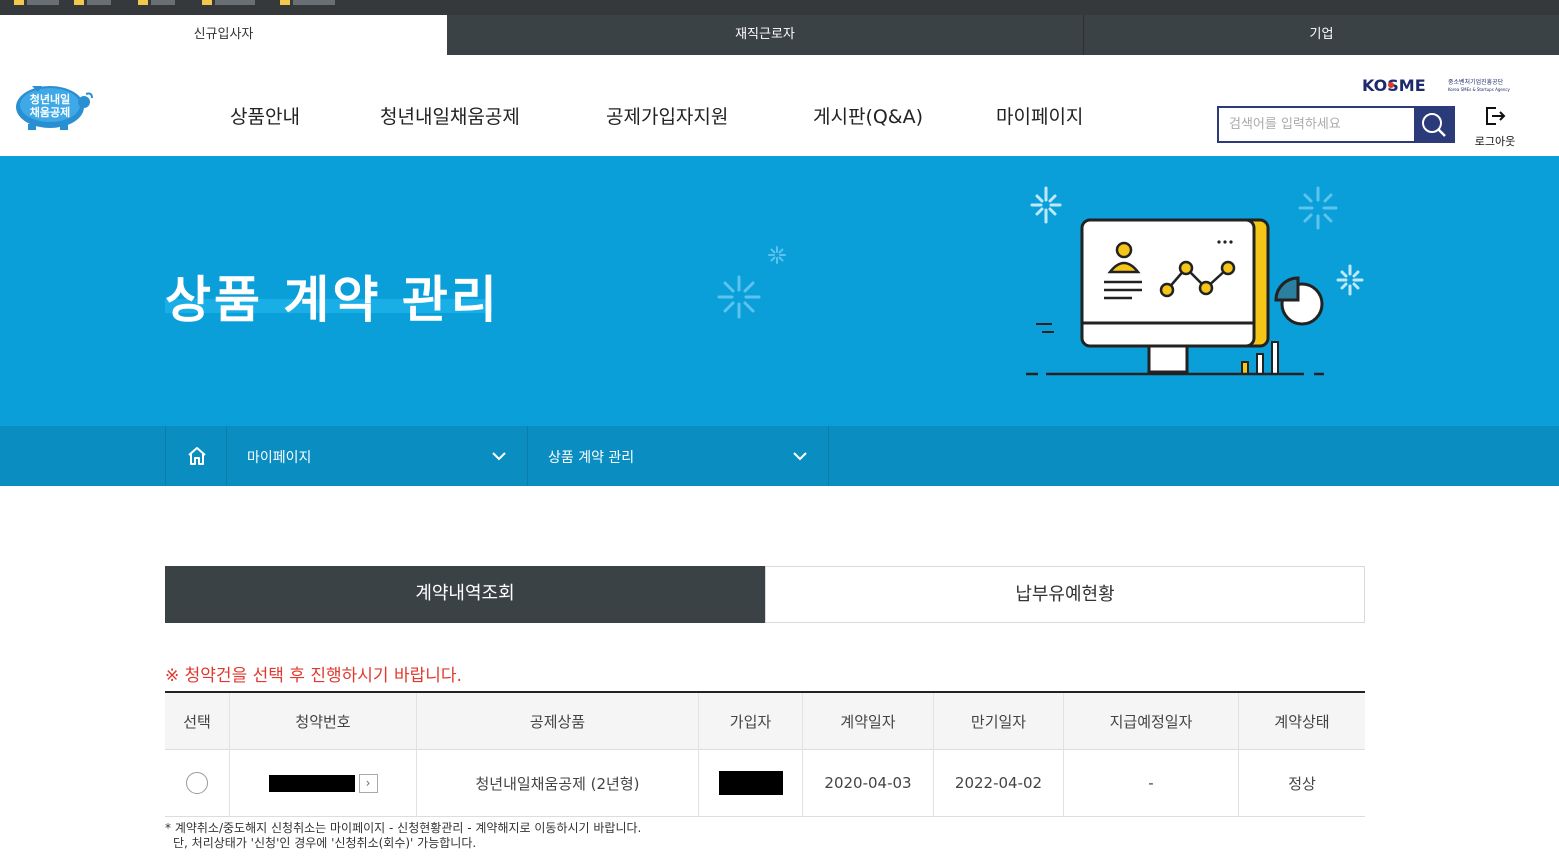 This screenshot has width=1559, height=867. Describe the element at coordinates (765, 35) in the screenshot. I see `tab-current-employee: 재직근로자` at that location.